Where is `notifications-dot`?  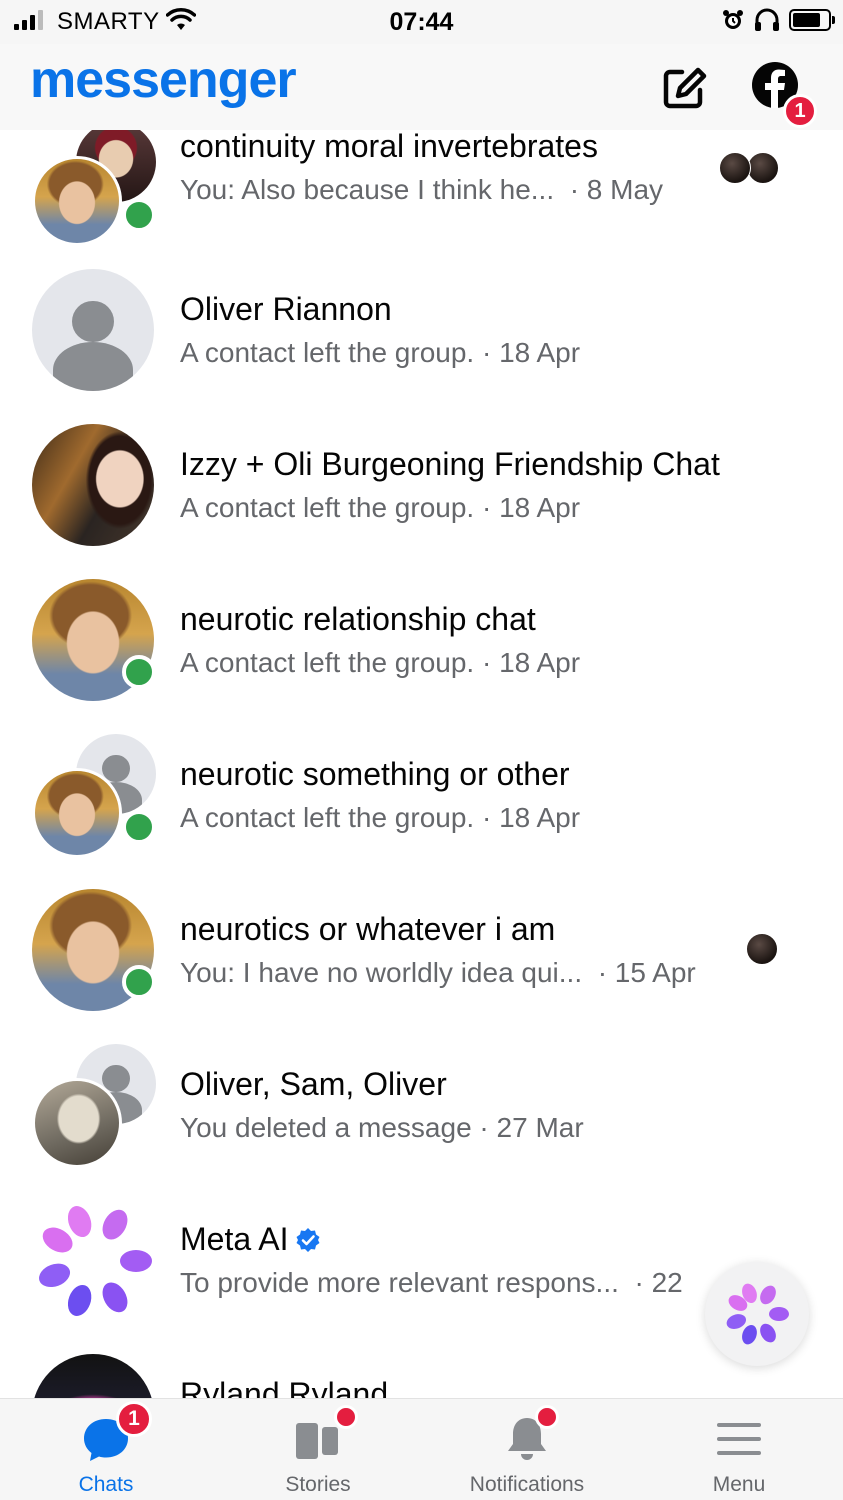
notifications-dot is located at coordinates (547, 1417).